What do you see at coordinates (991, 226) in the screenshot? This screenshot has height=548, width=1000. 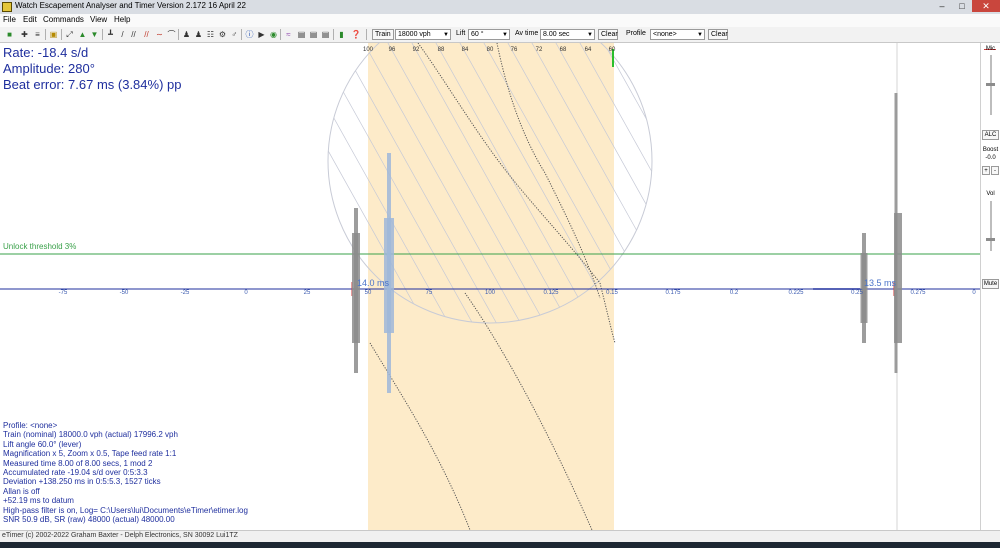 I see `vol-slider-track` at bounding box center [991, 226].